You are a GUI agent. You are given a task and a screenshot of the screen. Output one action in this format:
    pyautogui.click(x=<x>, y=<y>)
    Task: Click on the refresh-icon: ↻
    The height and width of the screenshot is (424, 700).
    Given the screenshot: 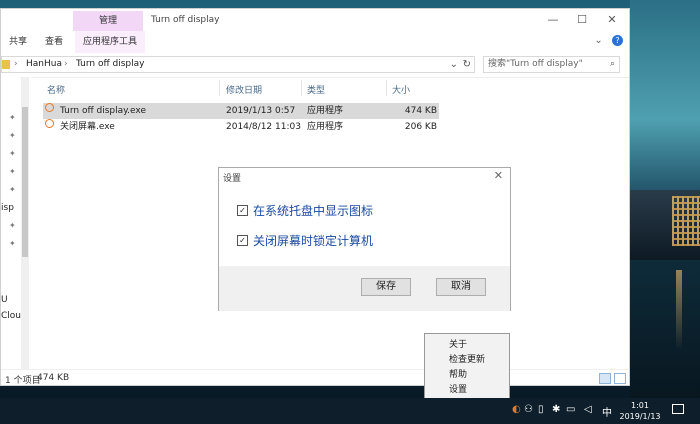 What is the action you would take?
    pyautogui.click(x=467, y=64)
    